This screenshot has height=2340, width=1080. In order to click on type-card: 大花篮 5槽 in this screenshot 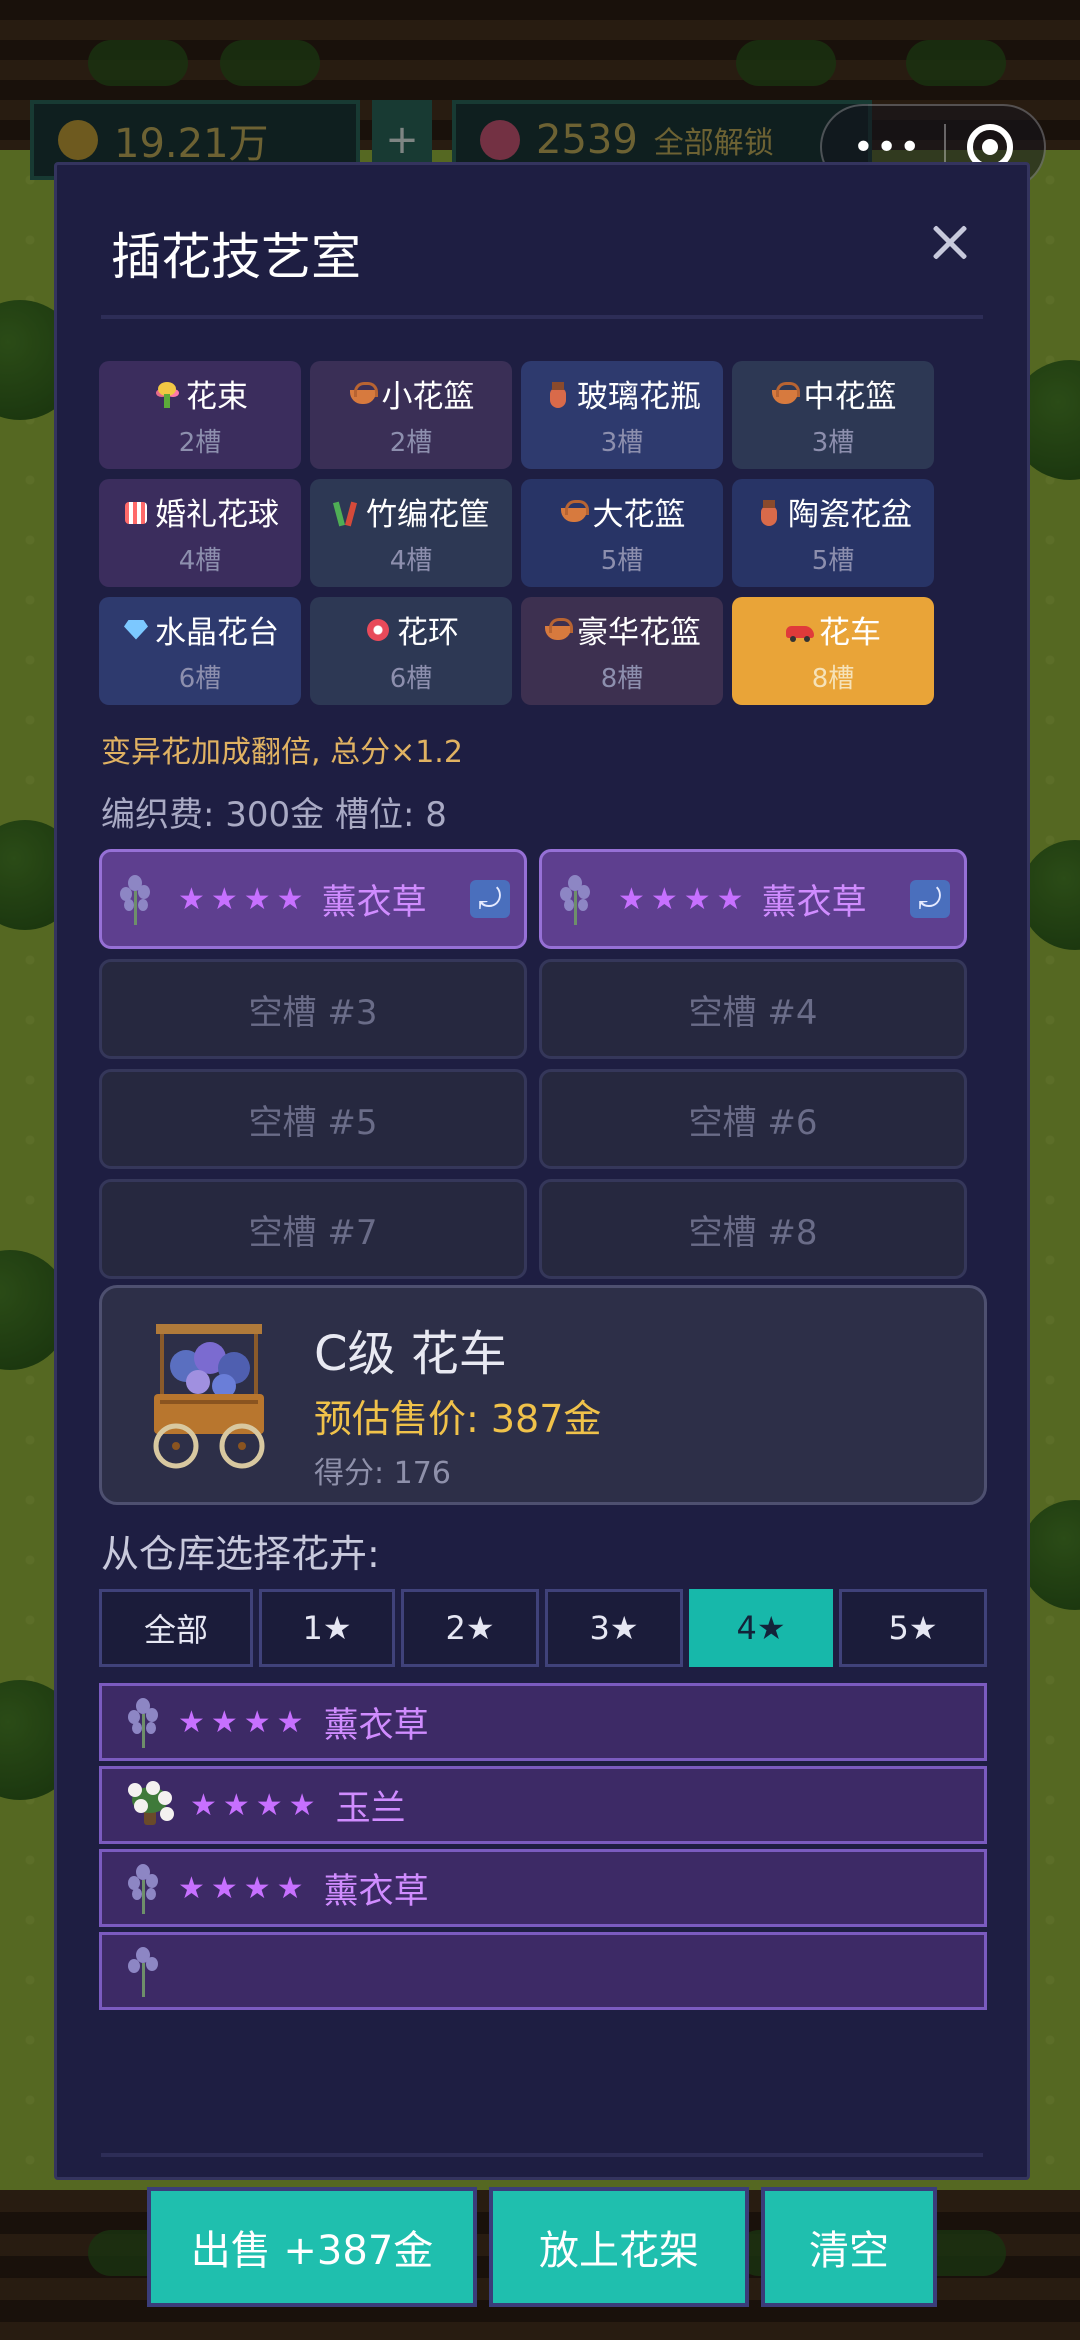, I will do `click(622, 533)`.